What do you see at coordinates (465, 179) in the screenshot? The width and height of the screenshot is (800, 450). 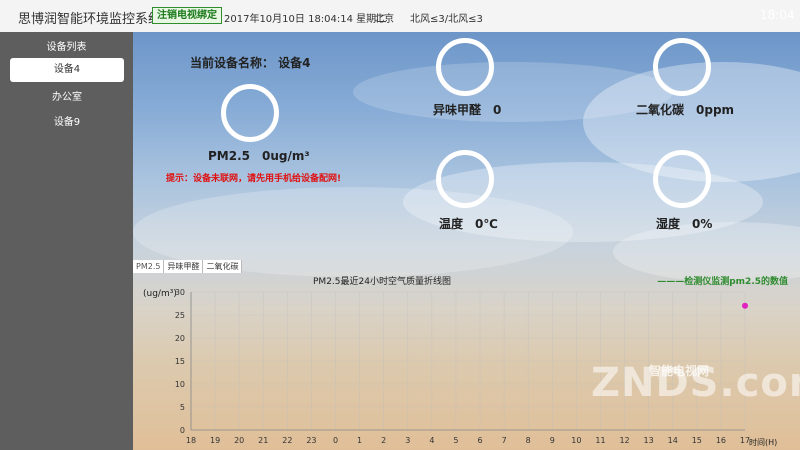 I see `temperature-gauge` at bounding box center [465, 179].